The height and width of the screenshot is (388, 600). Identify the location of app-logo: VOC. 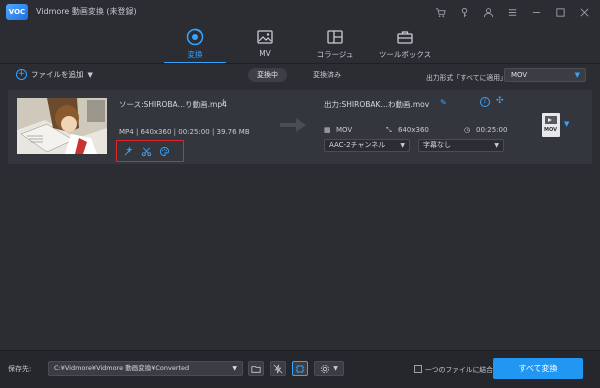
(17, 12).